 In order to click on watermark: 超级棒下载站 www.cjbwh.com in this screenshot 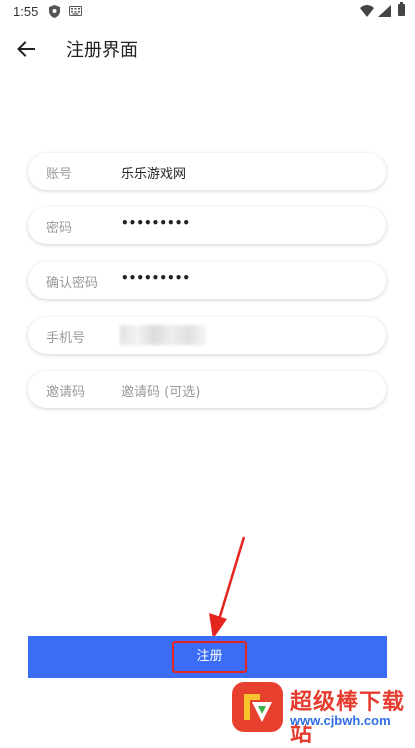, I will do `click(322, 711)`.